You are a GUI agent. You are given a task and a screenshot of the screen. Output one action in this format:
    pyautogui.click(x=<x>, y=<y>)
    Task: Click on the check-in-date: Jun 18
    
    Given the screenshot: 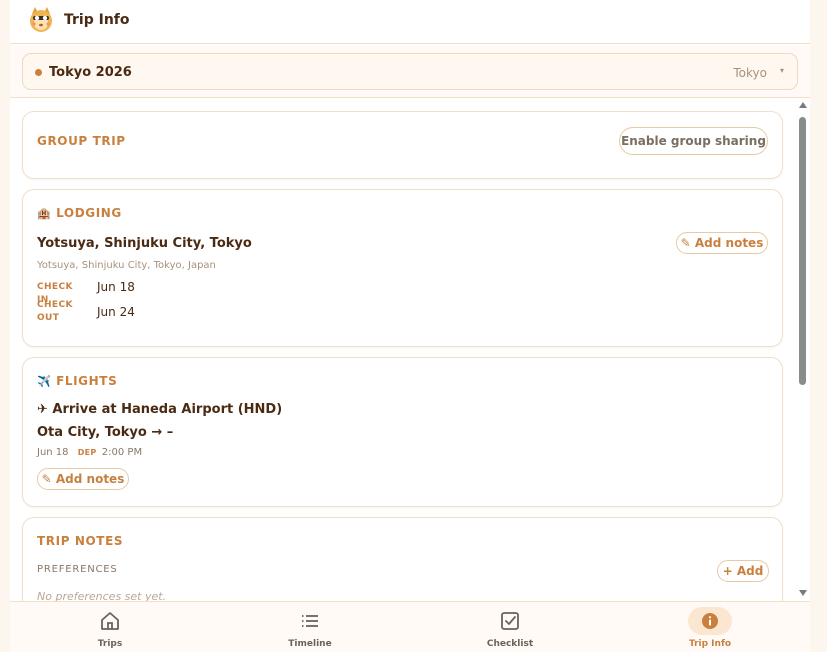 What is the action you would take?
    pyautogui.click(x=116, y=287)
    